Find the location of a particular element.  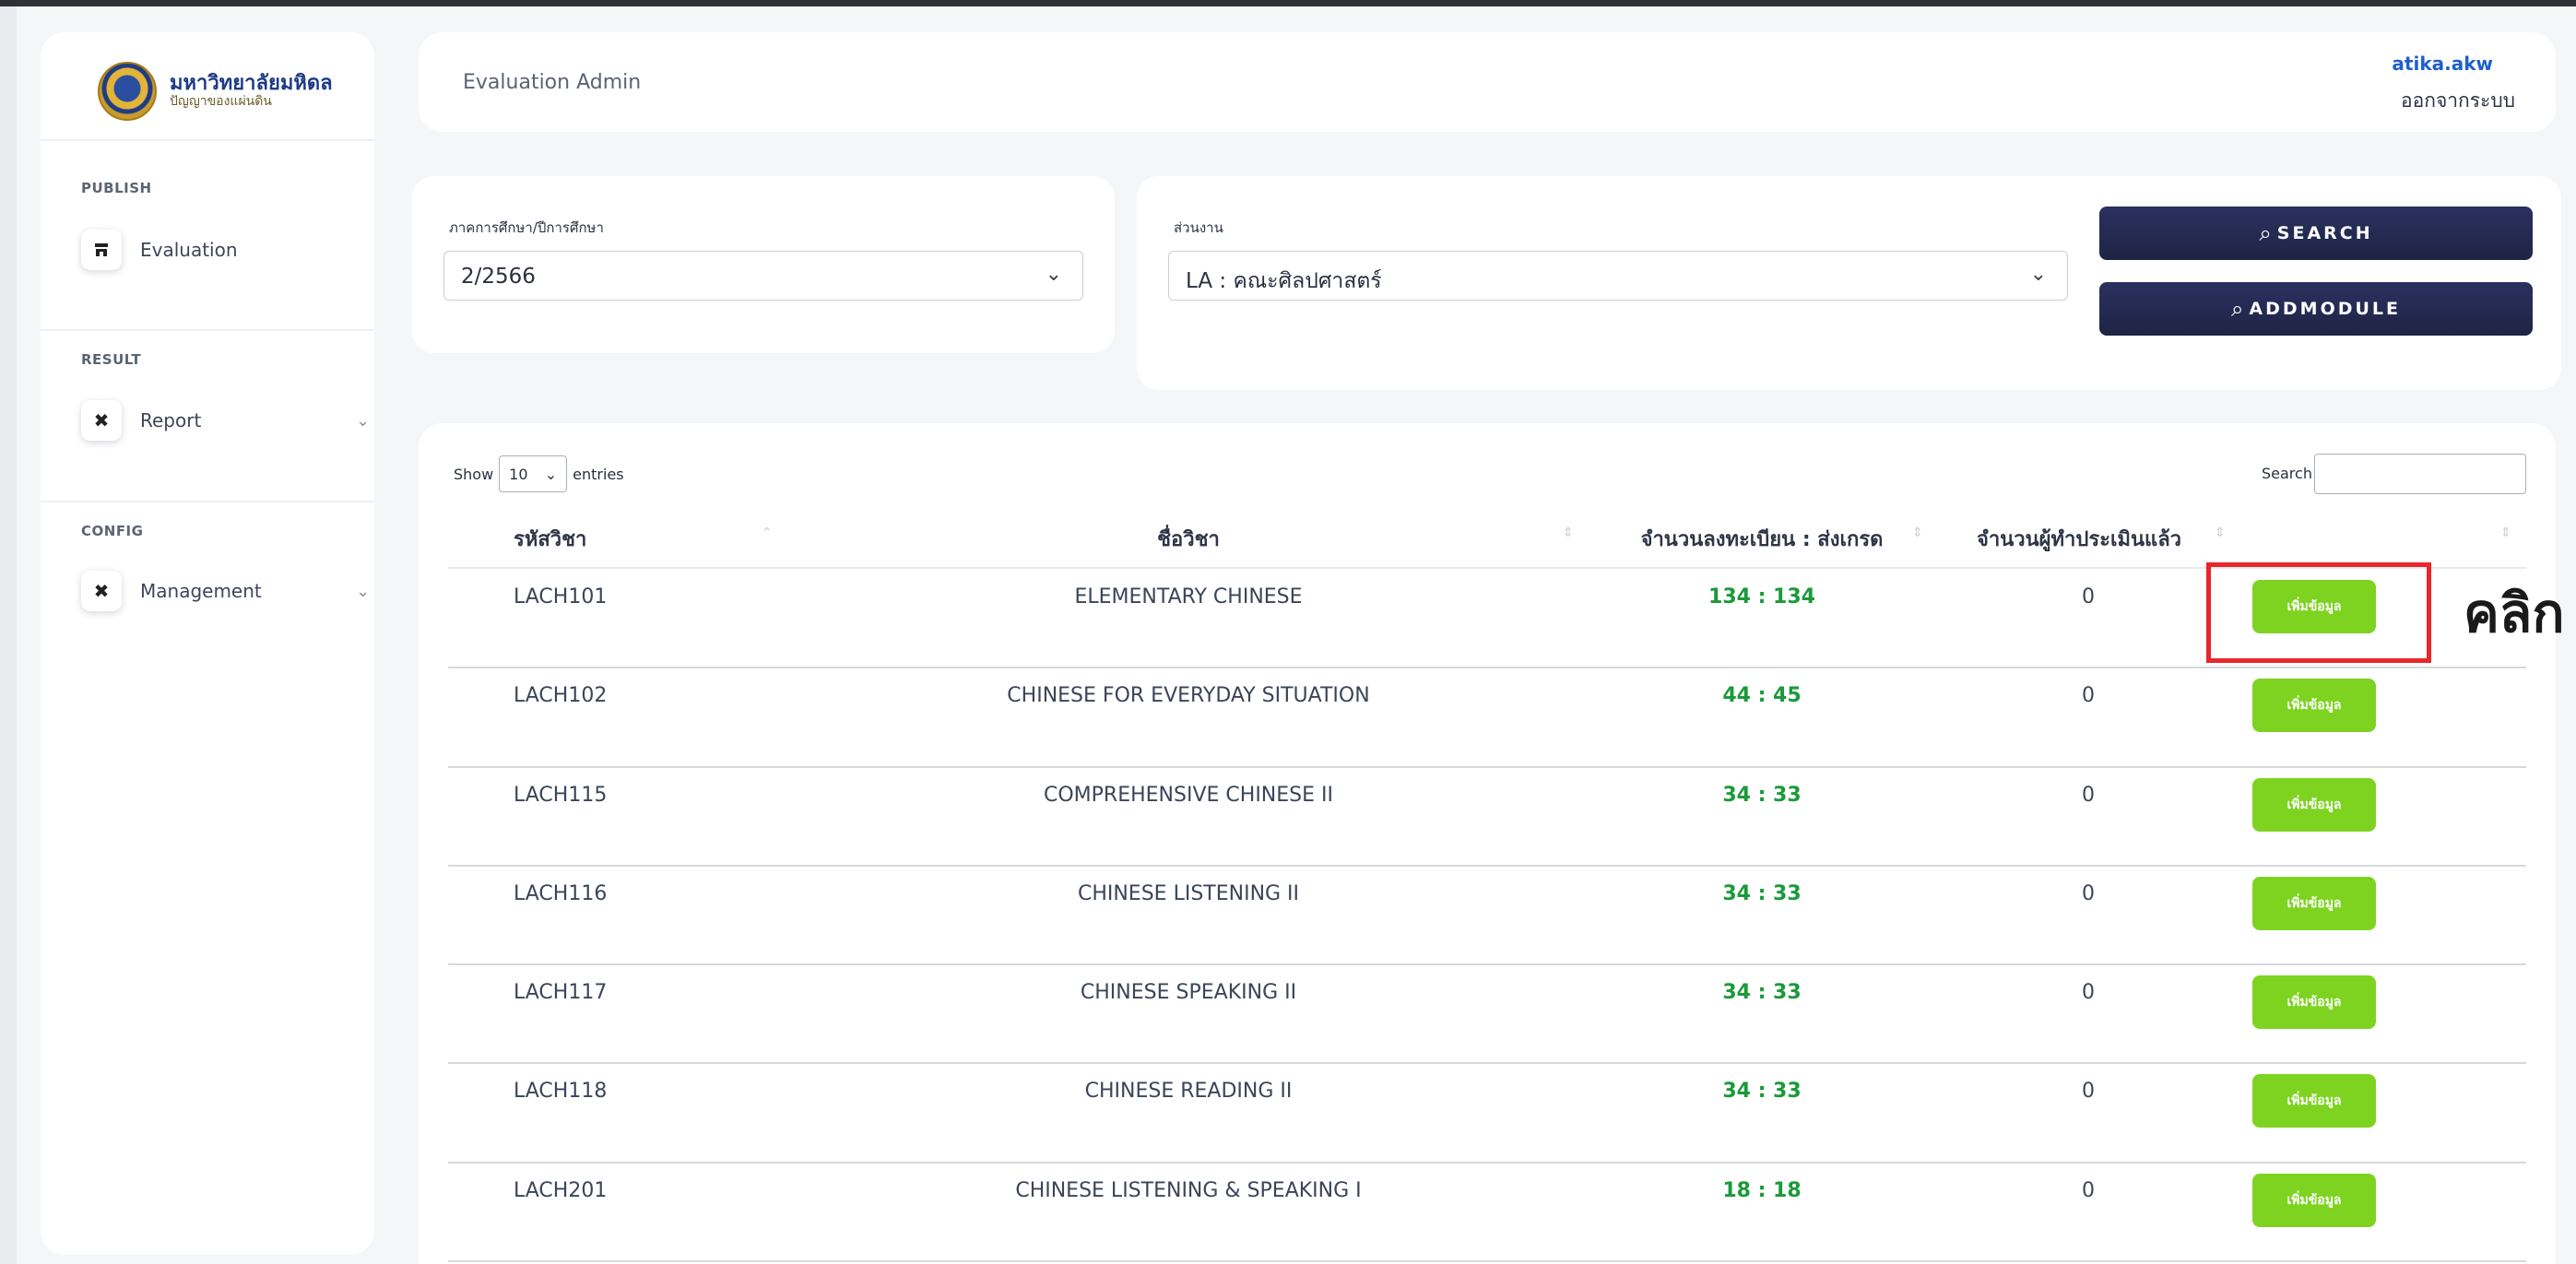

course-name: CHINESE LISTENING II is located at coordinates (1188, 893).